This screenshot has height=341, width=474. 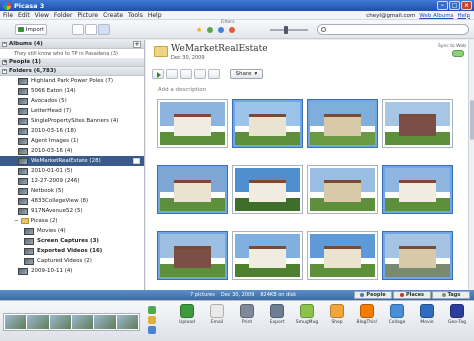 I want to click on movie-button, so click(x=186, y=74).